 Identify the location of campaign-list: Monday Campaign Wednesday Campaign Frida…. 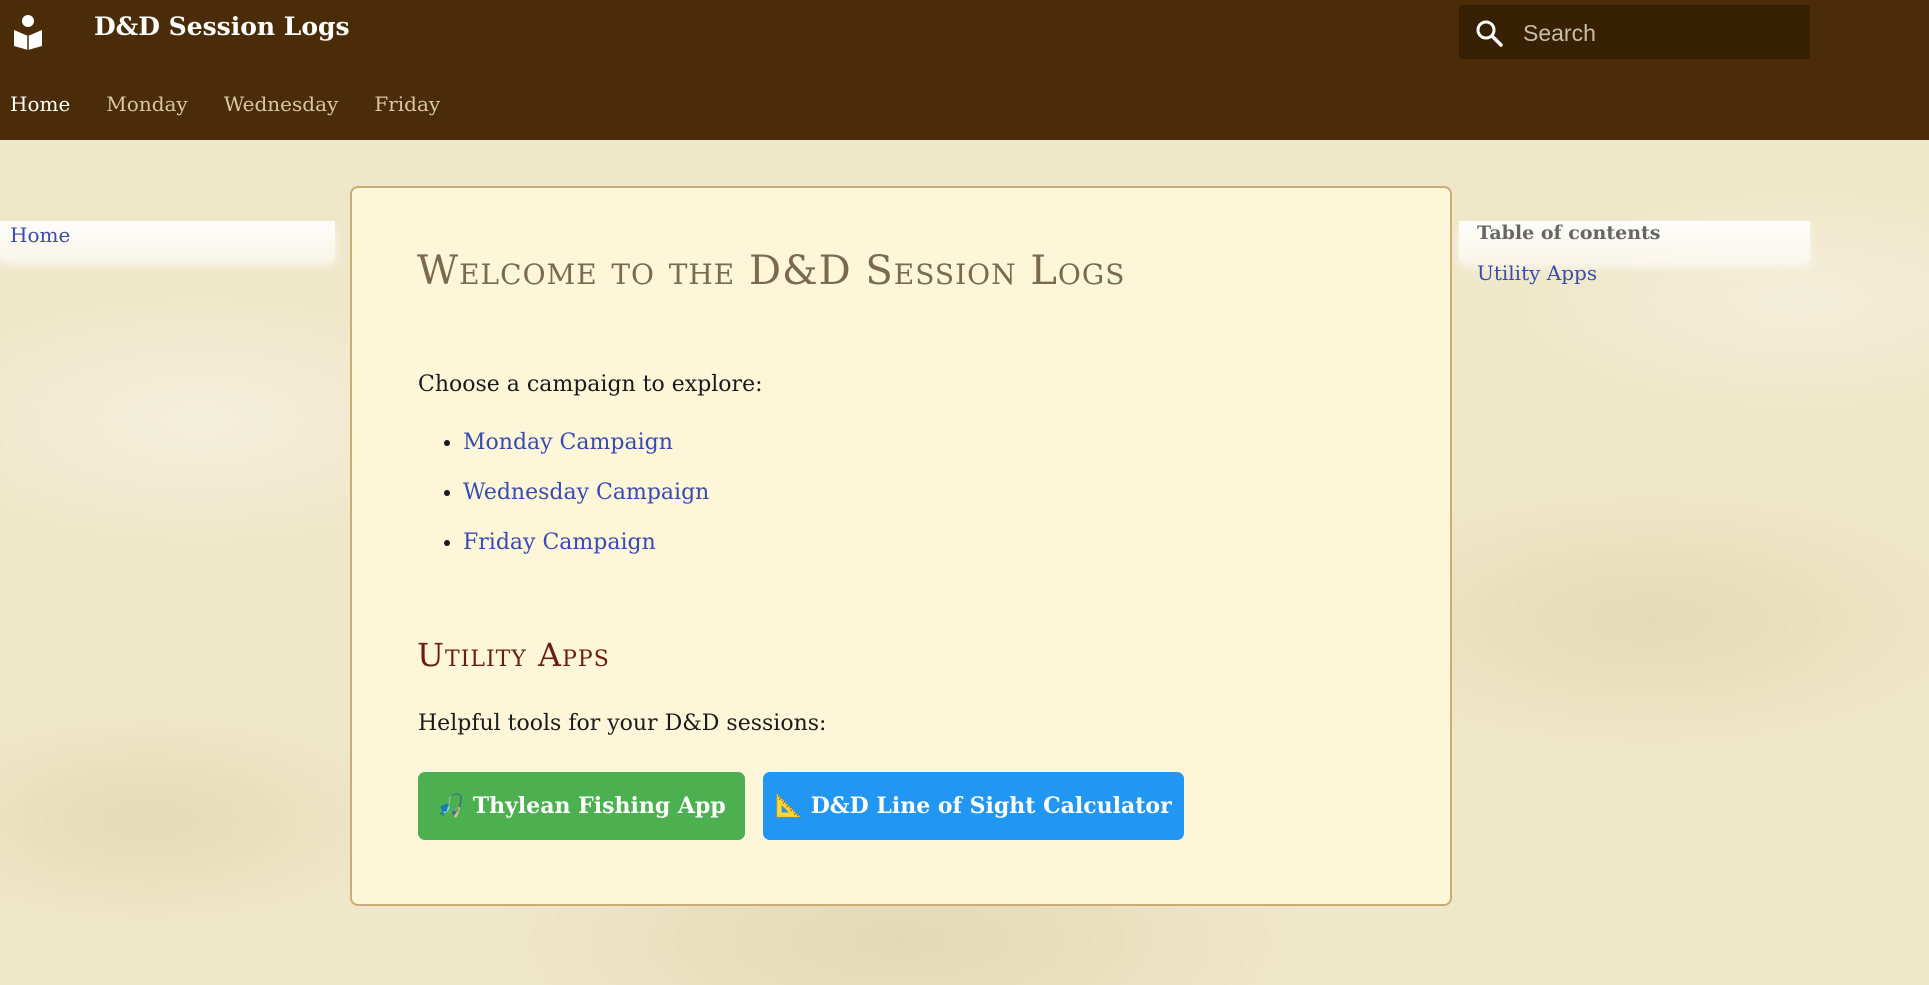
(563, 493).